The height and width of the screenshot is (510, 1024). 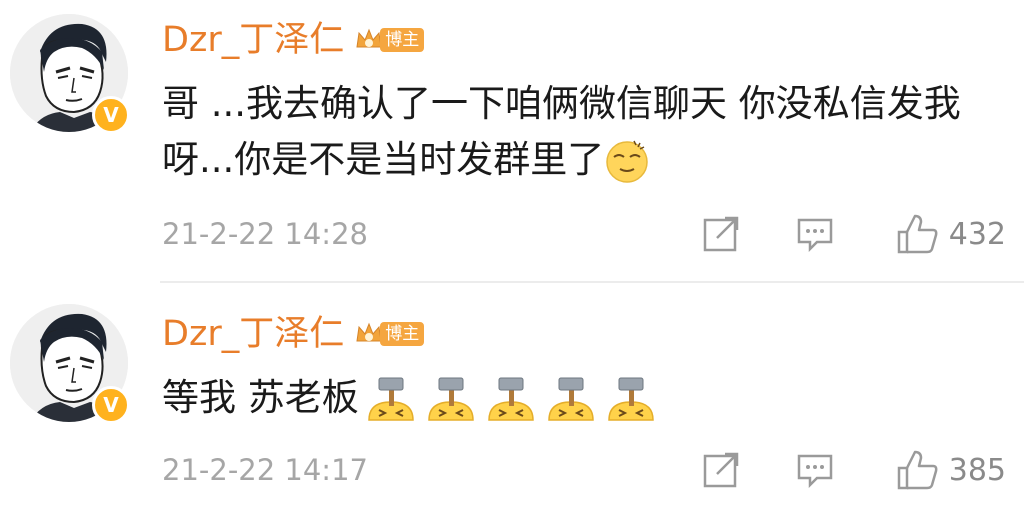 I want to click on comment-text: 等我 苏老板, so click(x=577, y=398).